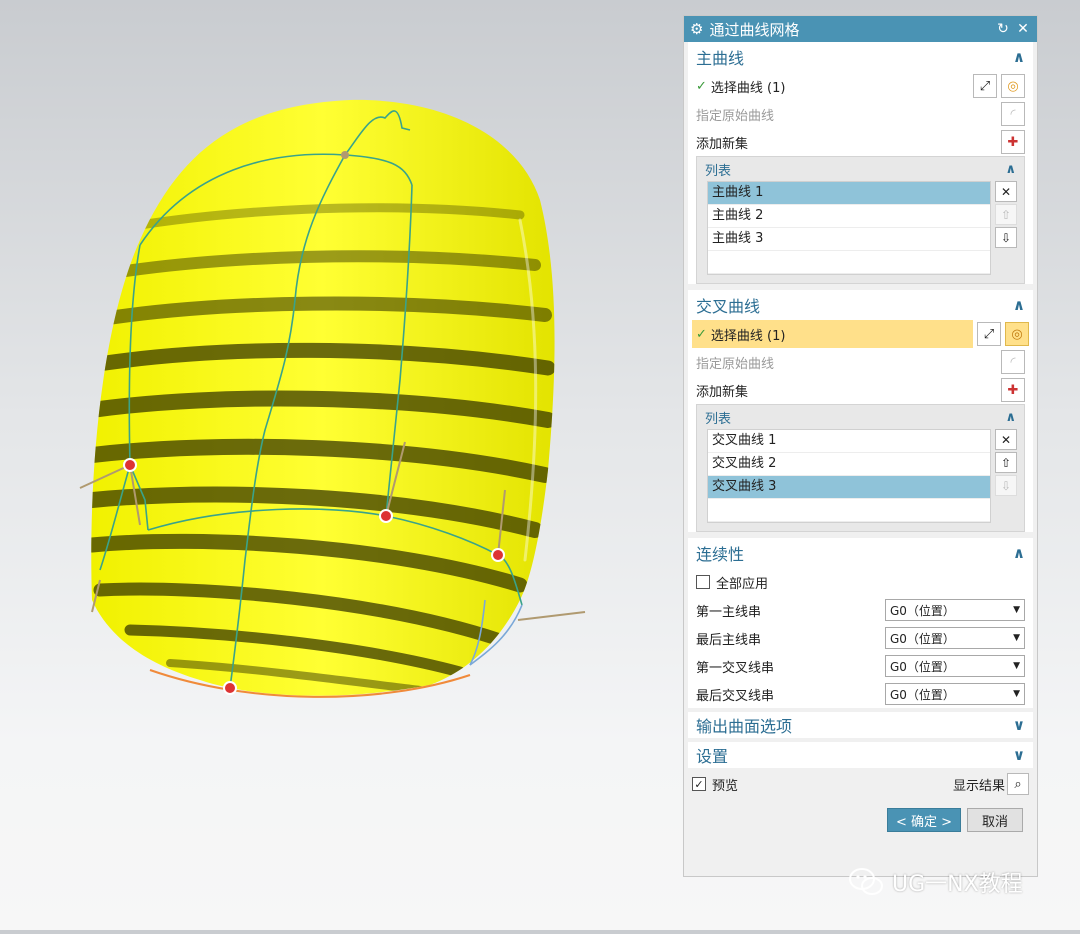 This screenshot has height=934, width=1080. I want to click on settings-section: 设置 ∨, so click(860, 755).